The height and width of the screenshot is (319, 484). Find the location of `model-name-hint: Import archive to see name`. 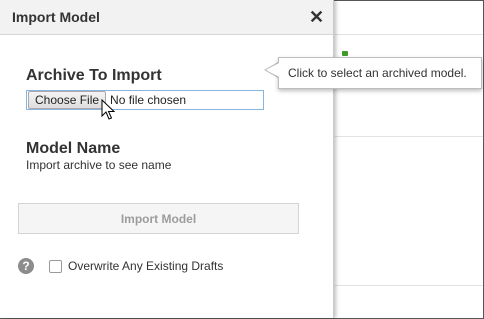

model-name-hint: Import archive to see name is located at coordinates (99, 165).